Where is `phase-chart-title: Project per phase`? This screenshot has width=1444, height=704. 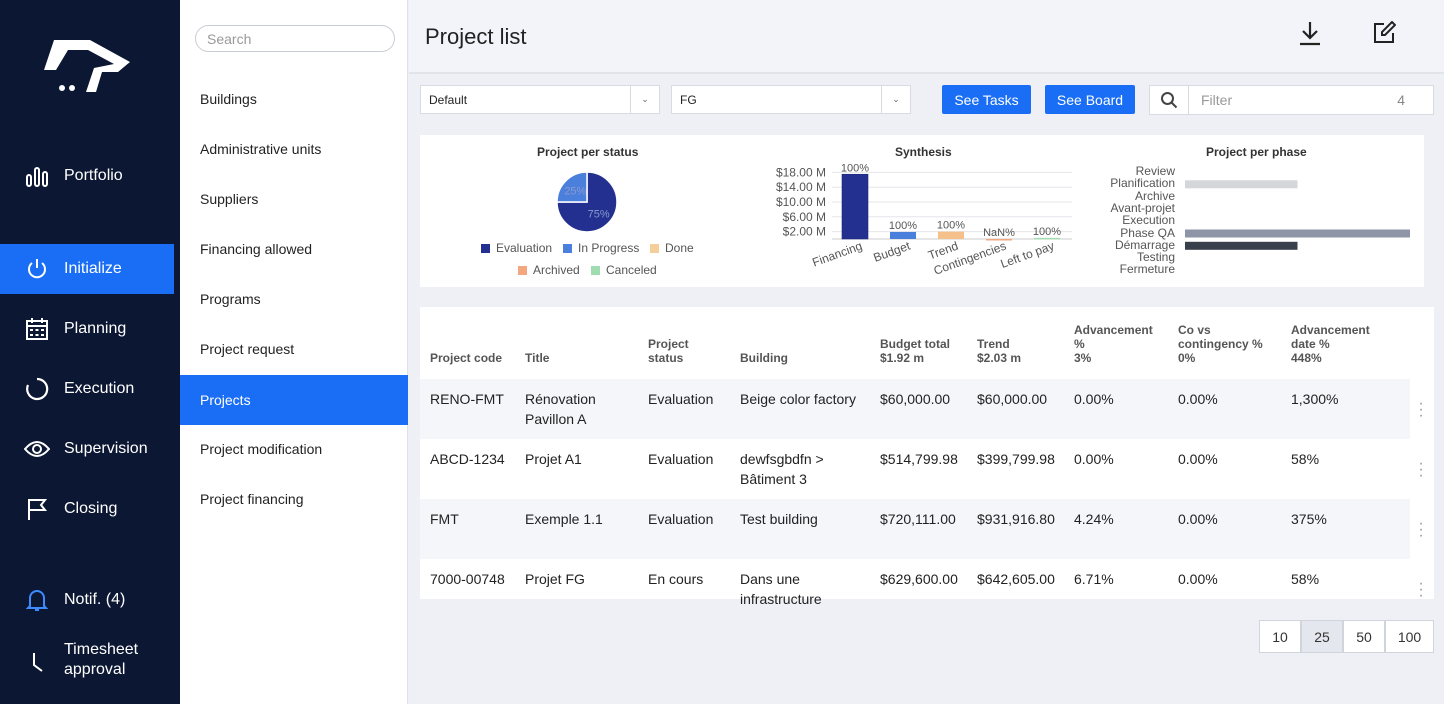 phase-chart-title: Project per phase is located at coordinates (1256, 152).